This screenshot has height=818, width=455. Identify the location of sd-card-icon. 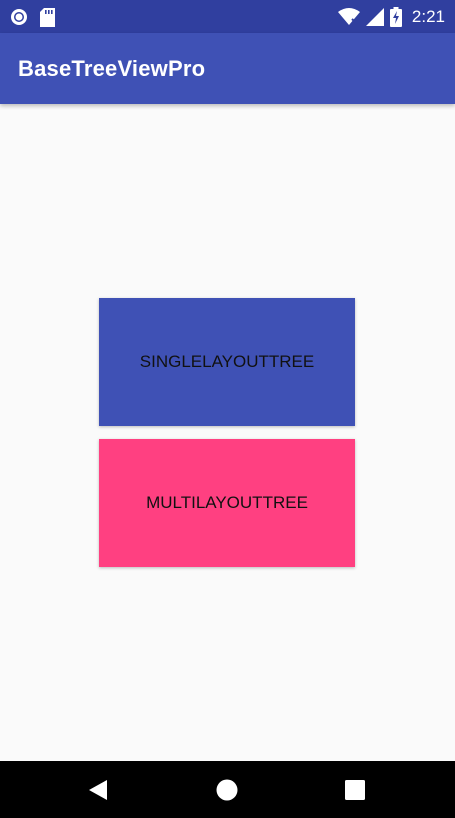
(47, 17).